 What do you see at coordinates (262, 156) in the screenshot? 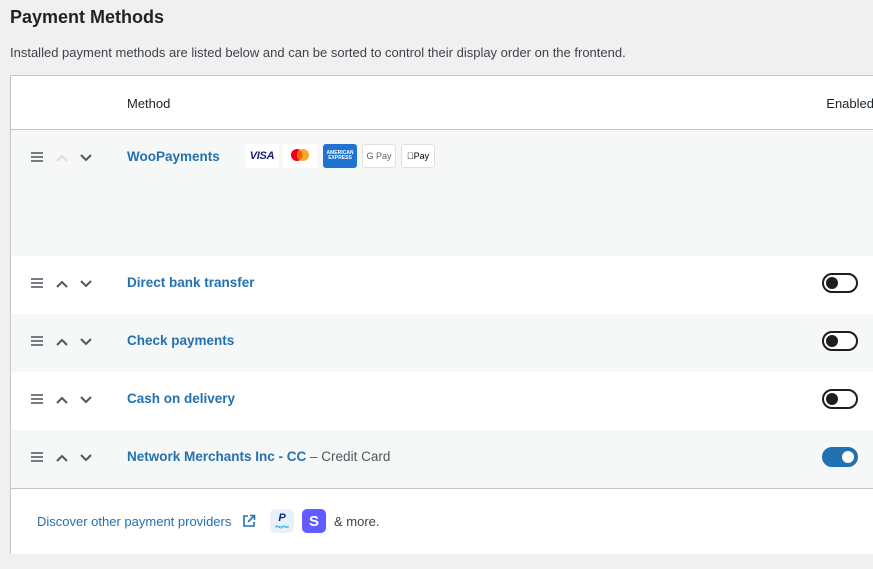
I see `visa-logo: VISA` at bounding box center [262, 156].